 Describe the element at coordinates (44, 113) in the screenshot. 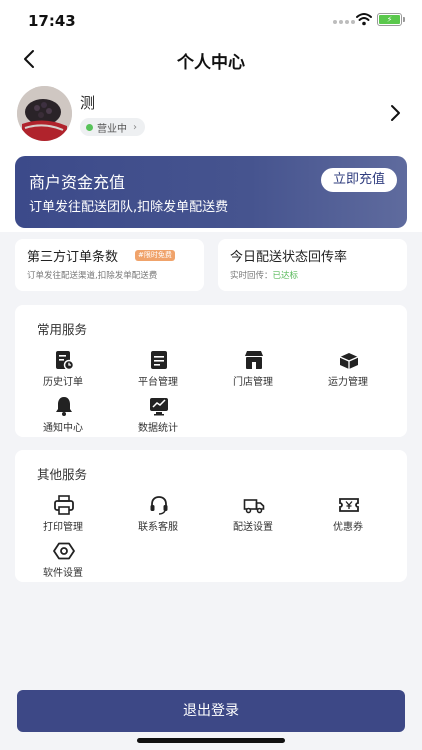

I see `avatar` at that location.